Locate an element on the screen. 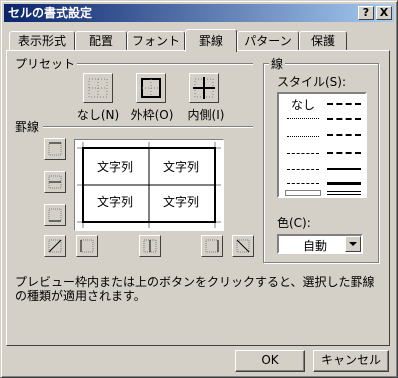  preset-none-icon is located at coordinates (98, 88).